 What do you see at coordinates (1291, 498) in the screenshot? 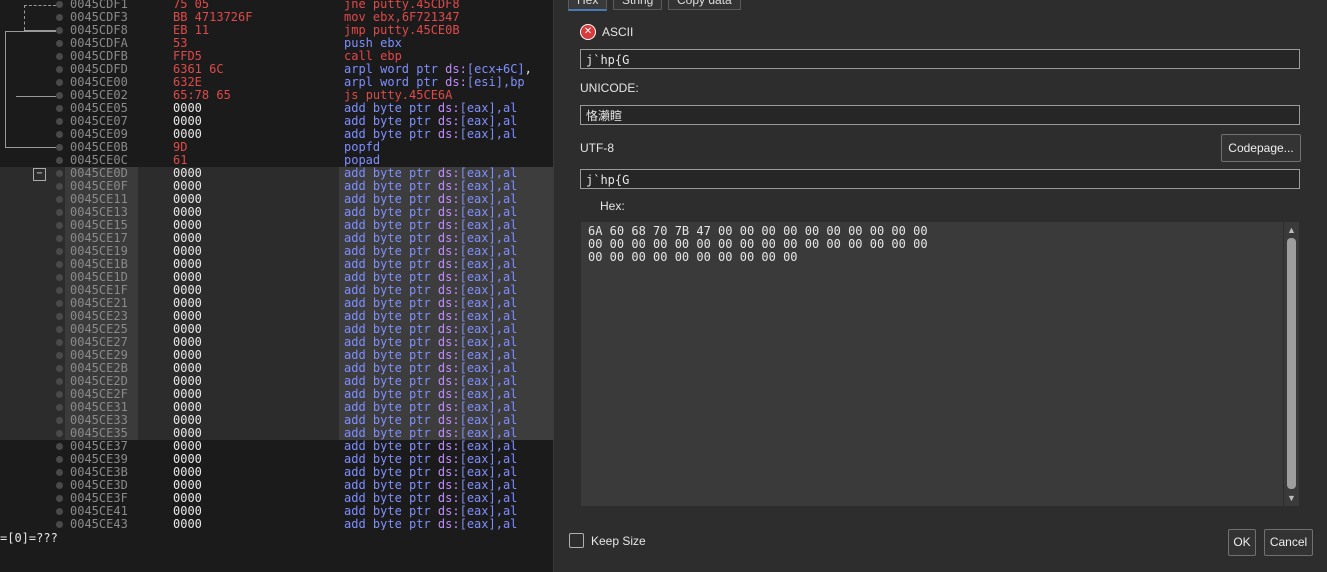
I see `scroll-down-icon: ▼` at bounding box center [1291, 498].